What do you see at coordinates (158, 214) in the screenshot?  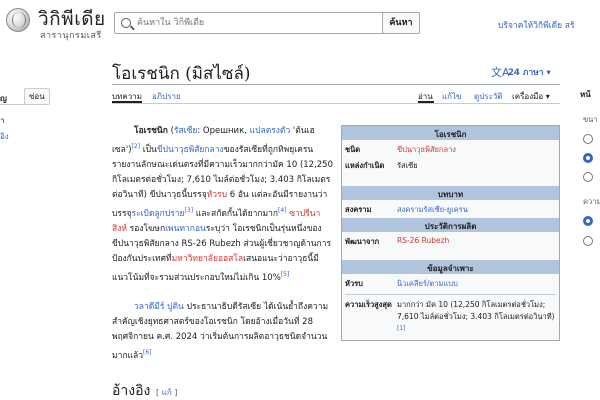 I see `link-cluster-bomb: ระเบิดลูกปราย` at bounding box center [158, 214].